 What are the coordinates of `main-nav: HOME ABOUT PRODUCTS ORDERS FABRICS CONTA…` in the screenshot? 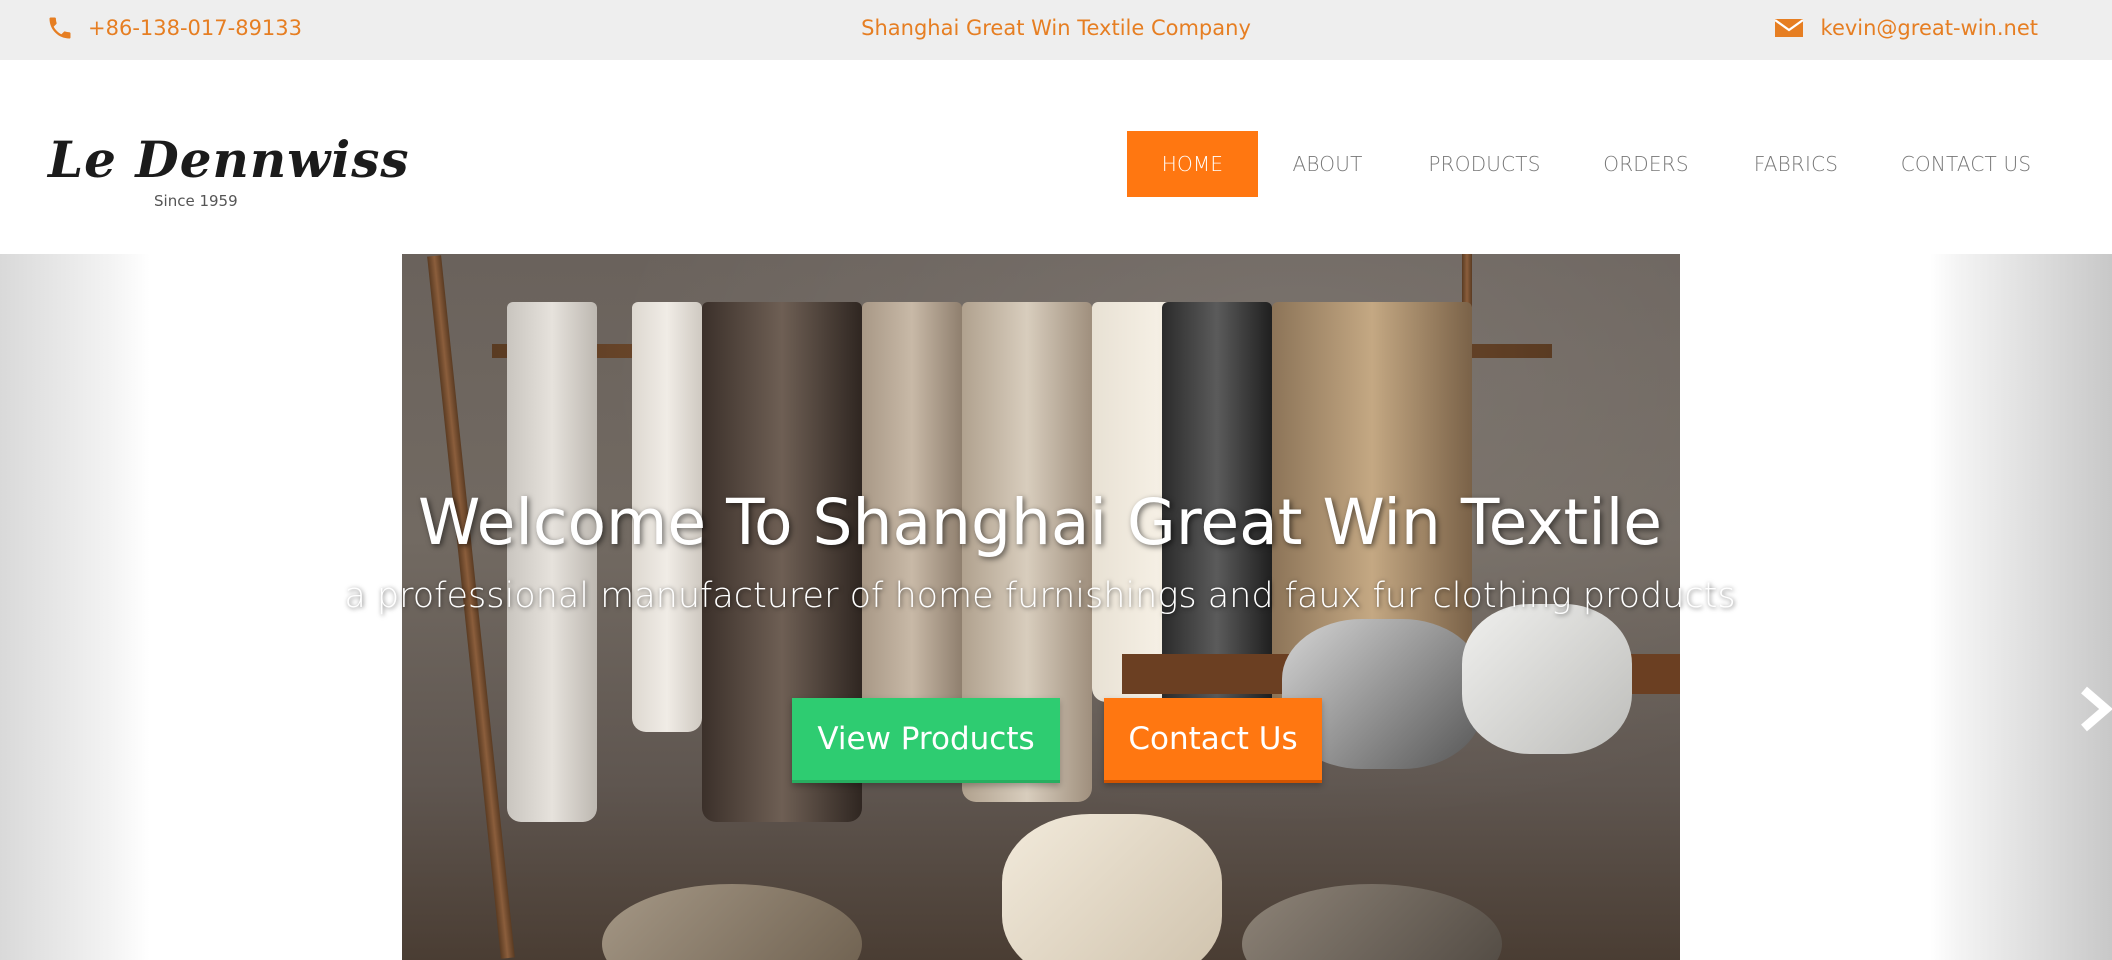 It's located at (1056, 164).